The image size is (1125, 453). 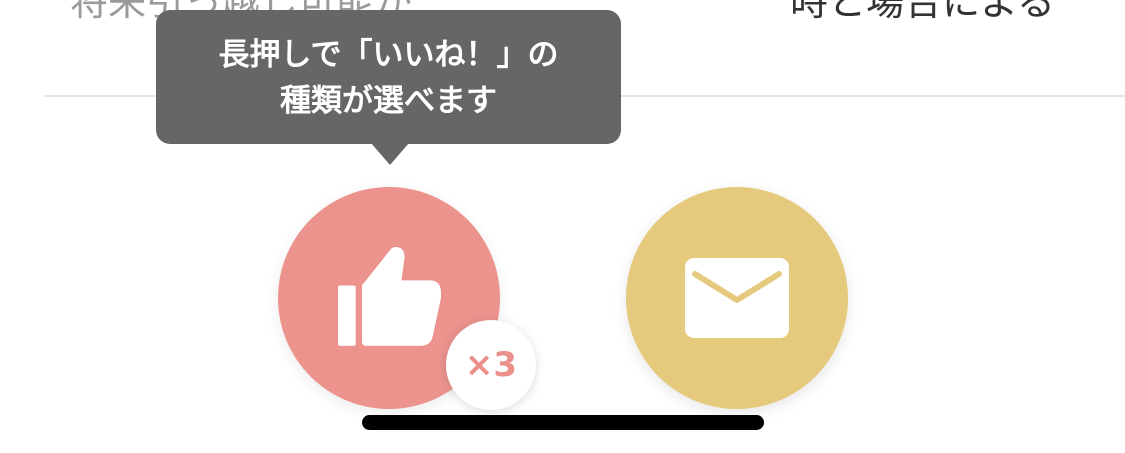 I want to click on home-indicator, so click(x=563, y=422).